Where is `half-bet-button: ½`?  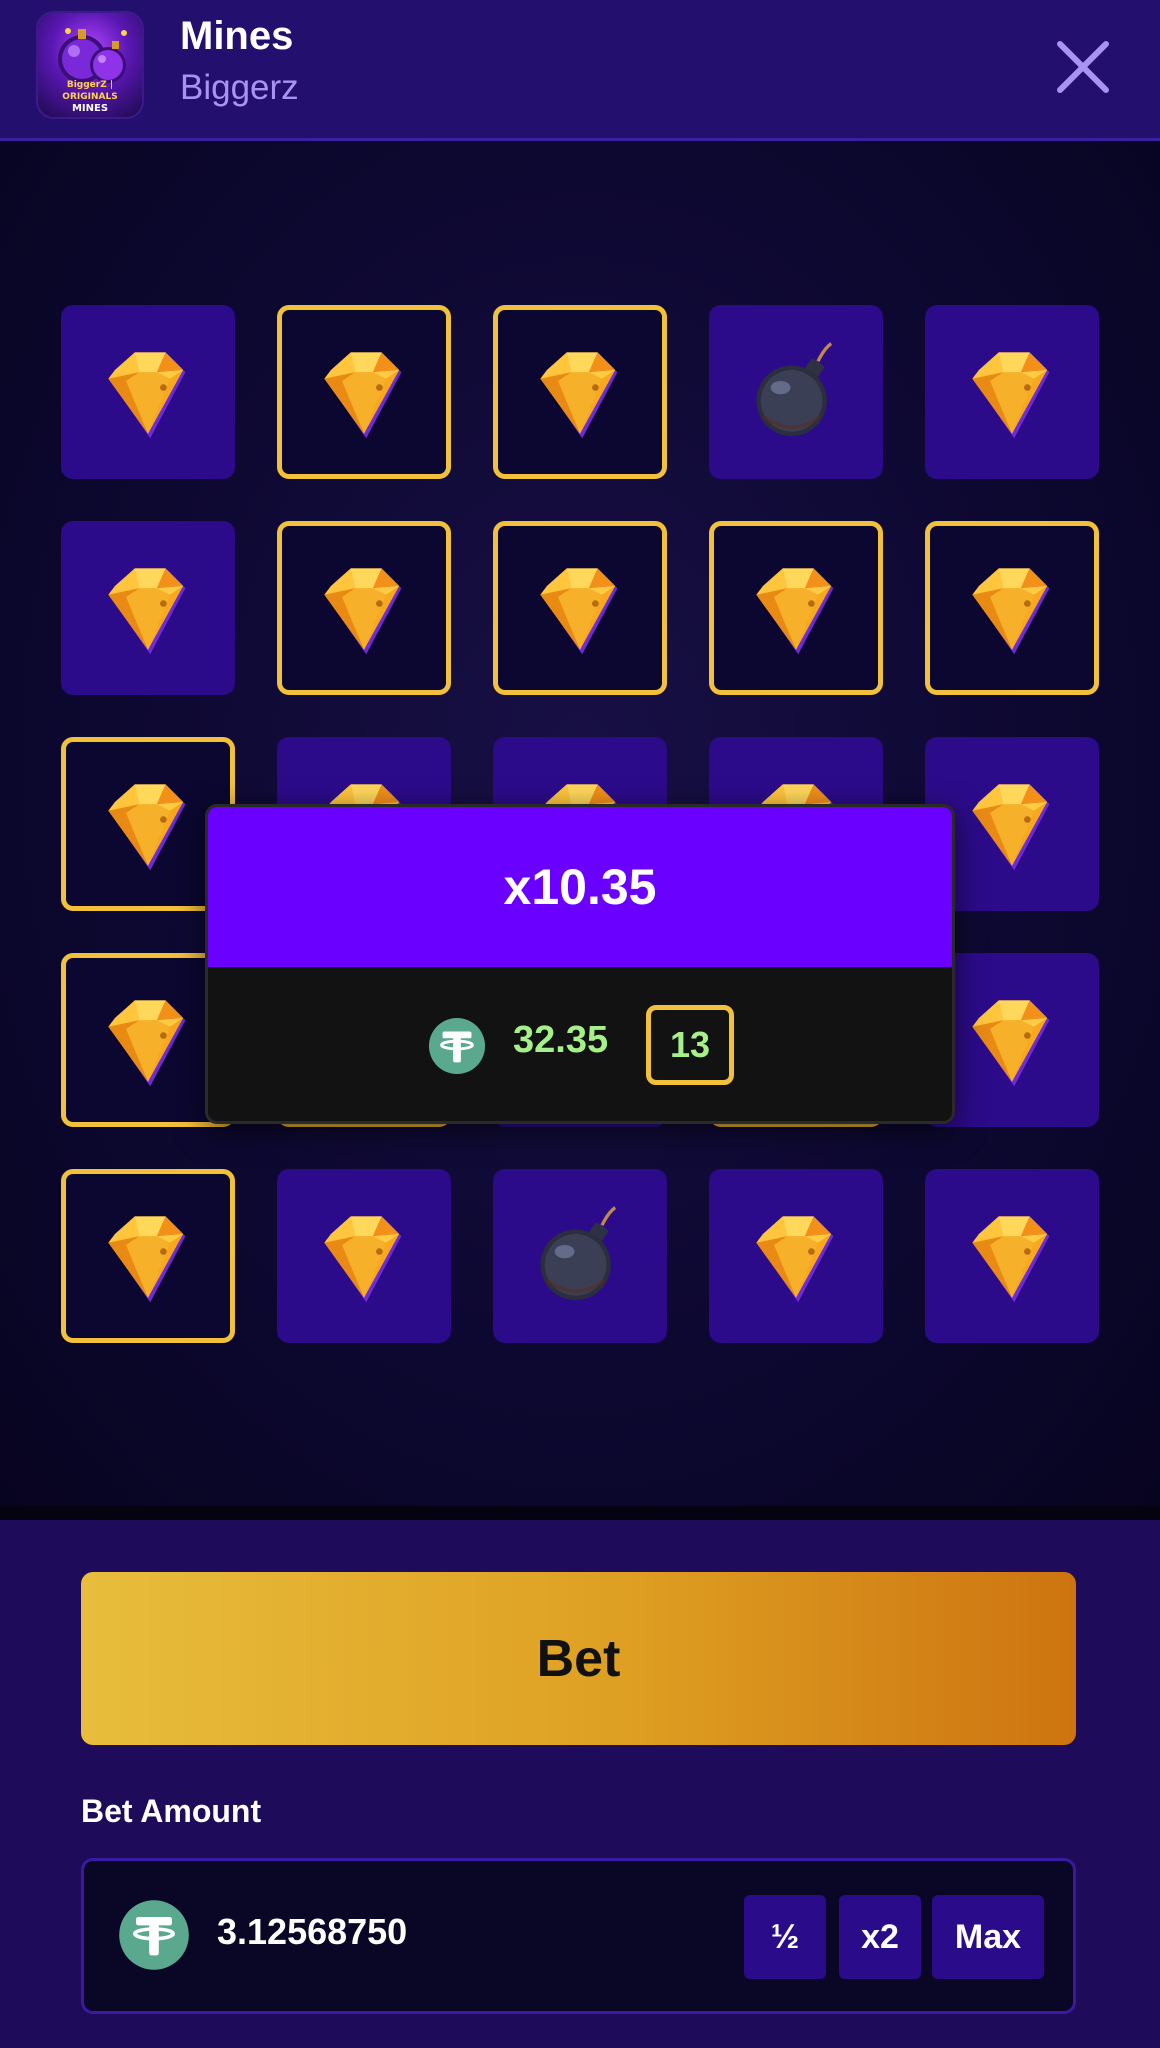 half-bet-button: ½ is located at coordinates (785, 1937).